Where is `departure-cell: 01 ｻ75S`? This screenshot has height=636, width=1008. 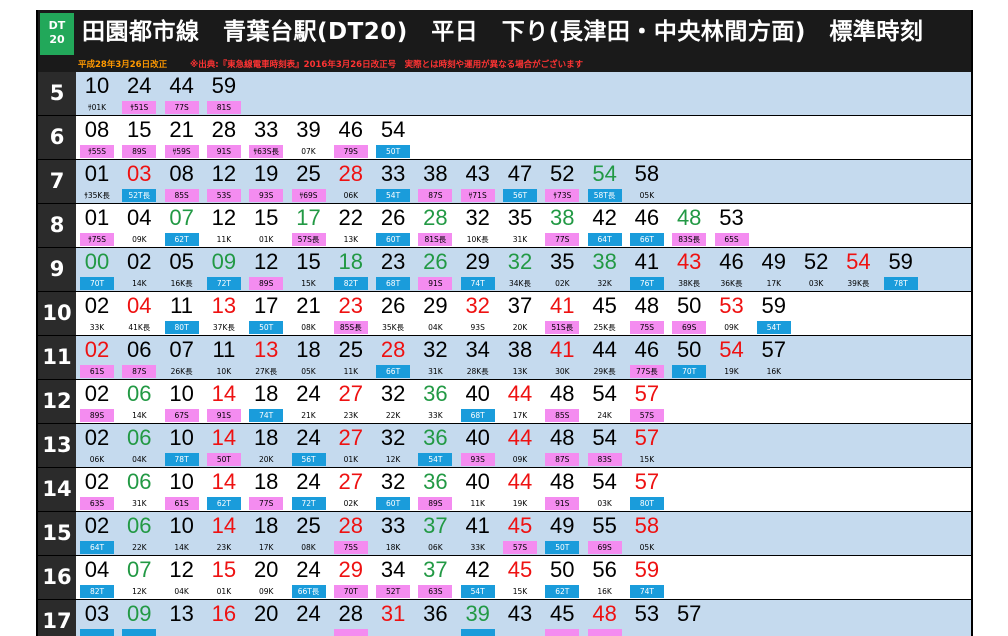 departure-cell: 01 ｻ75S is located at coordinates (98, 225).